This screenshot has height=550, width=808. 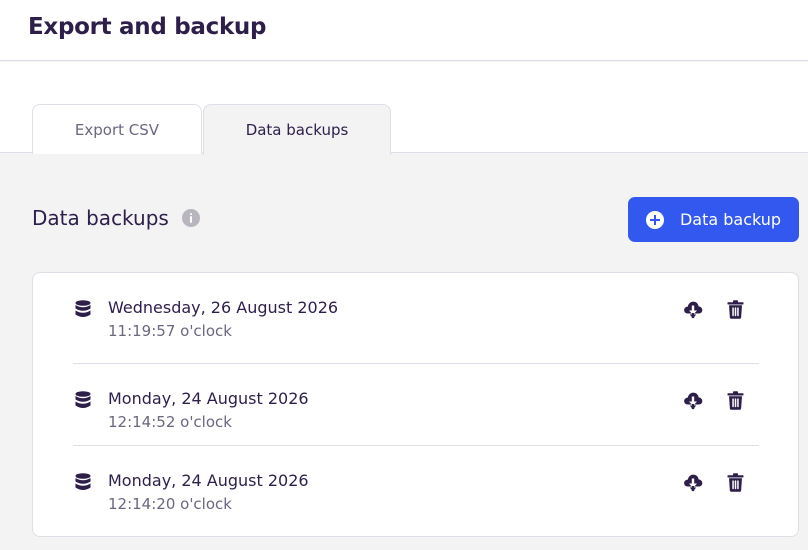 I want to click on page-header: Export and backup, so click(x=404, y=30).